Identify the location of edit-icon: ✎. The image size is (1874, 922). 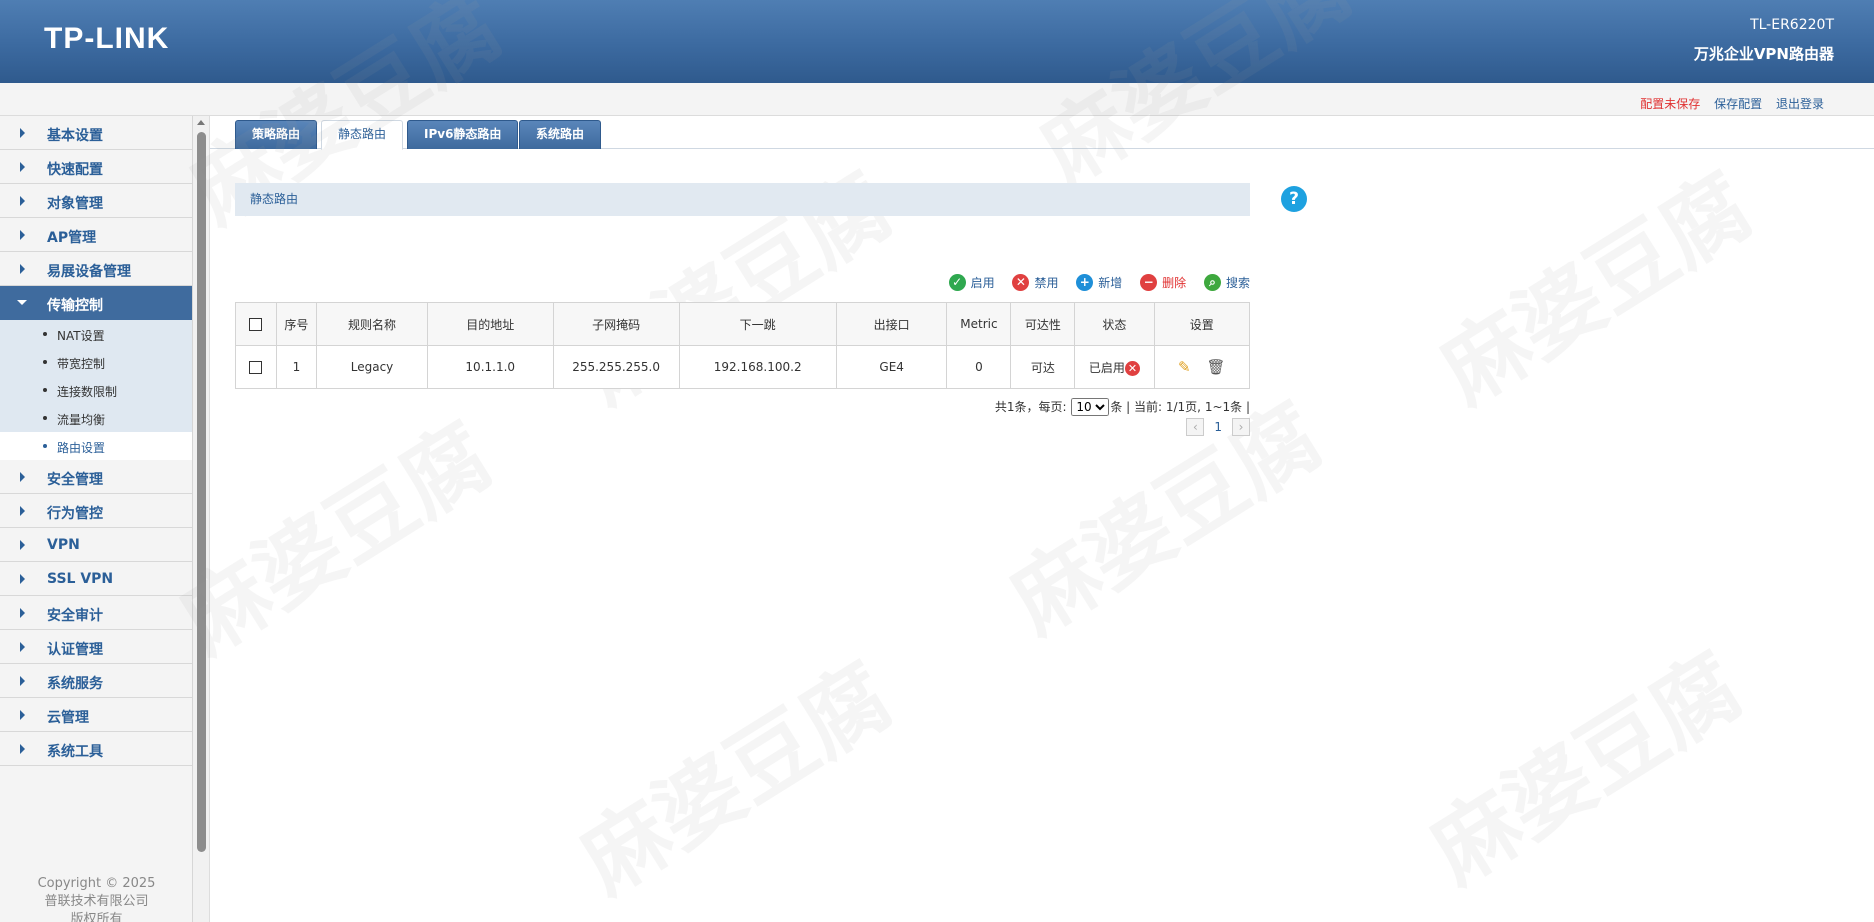
(1184, 367).